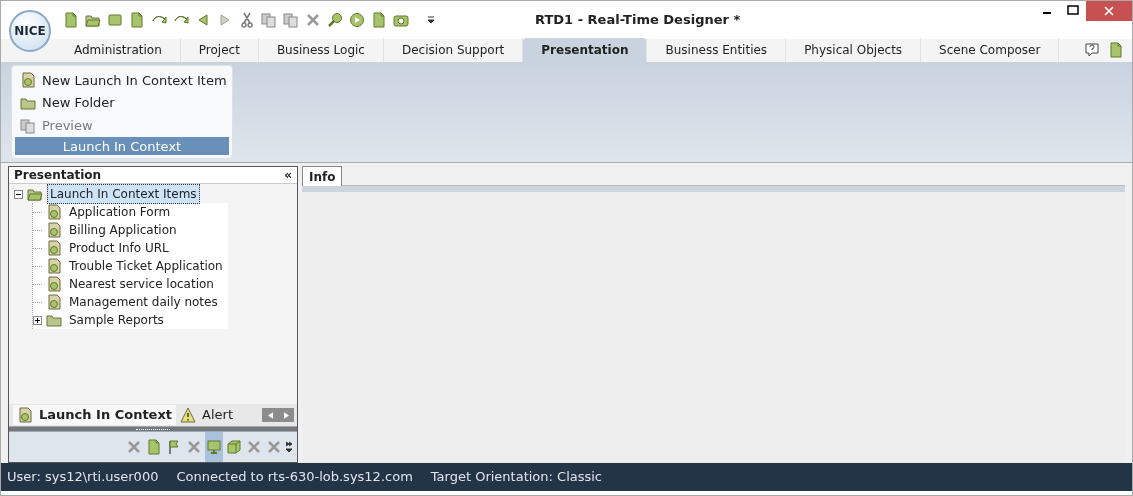  Describe the element at coordinates (122, 103) in the screenshot. I see `ribbon-command: New Folder` at that location.